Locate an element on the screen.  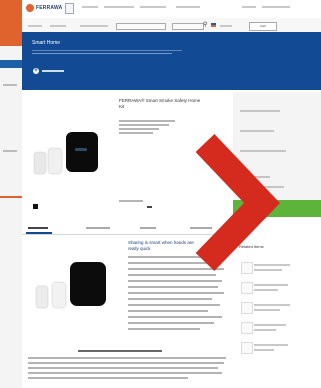
banner-divider is located at coordinates (107, 50).